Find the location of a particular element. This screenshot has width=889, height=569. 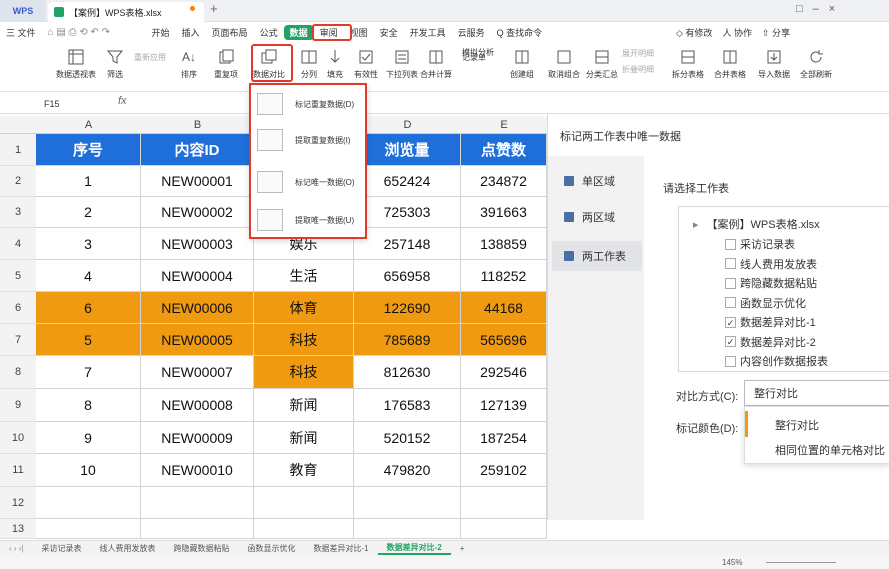

table-cell: 187254 is located at coordinates (504, 438).